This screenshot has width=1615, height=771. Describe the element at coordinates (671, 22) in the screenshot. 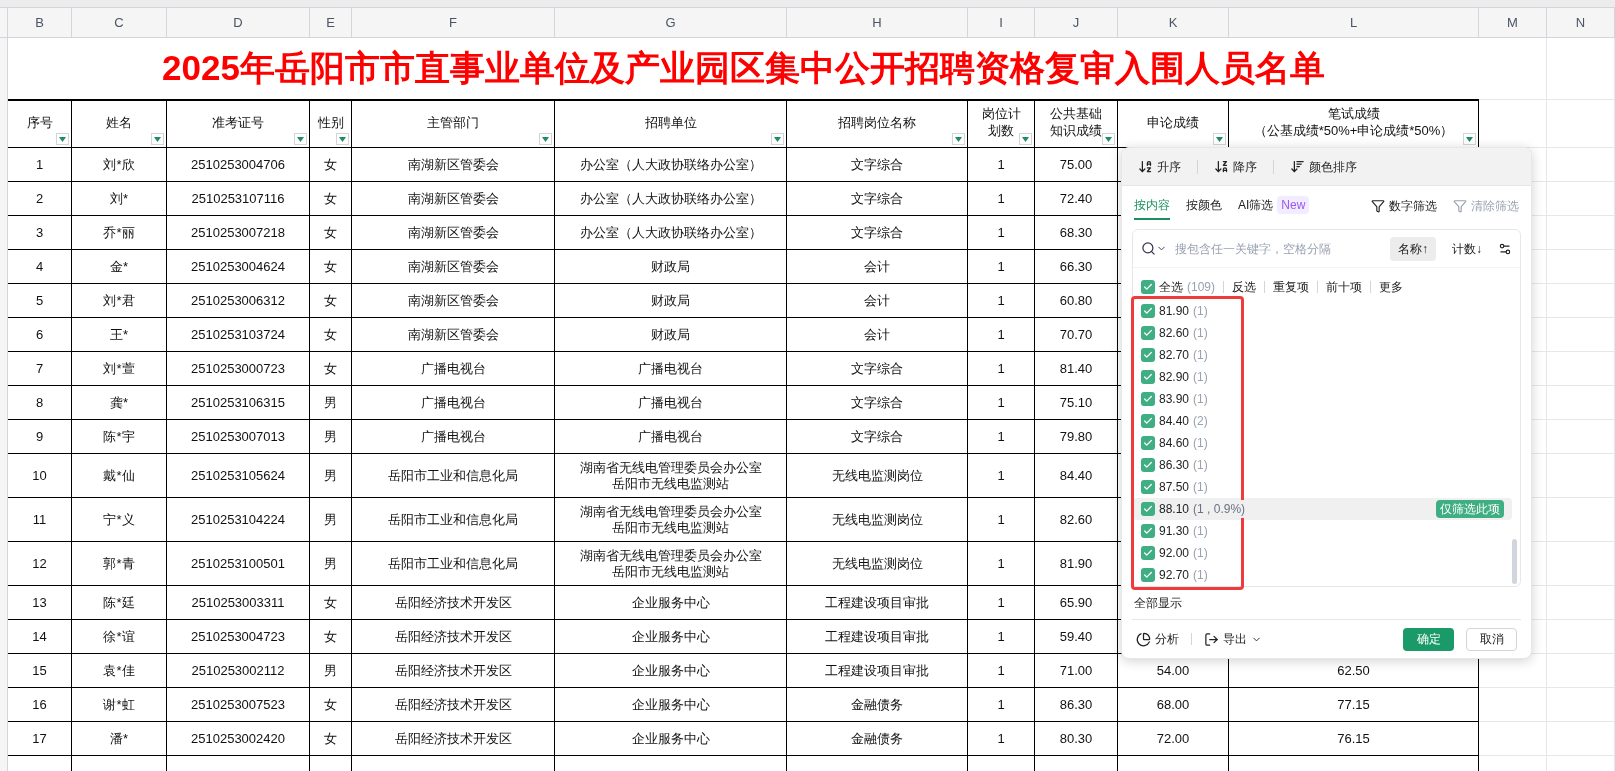

I see `column-letter: G` at that location.